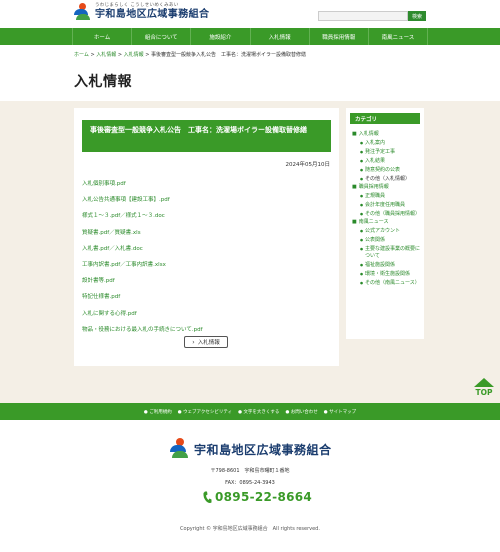 The height and width of the screenshot is (552, 500). Describe the element at coordinates (112, 249) in the screenshot. I see `attachment-link: 入札書.pdf／入札書.doc` at that location.